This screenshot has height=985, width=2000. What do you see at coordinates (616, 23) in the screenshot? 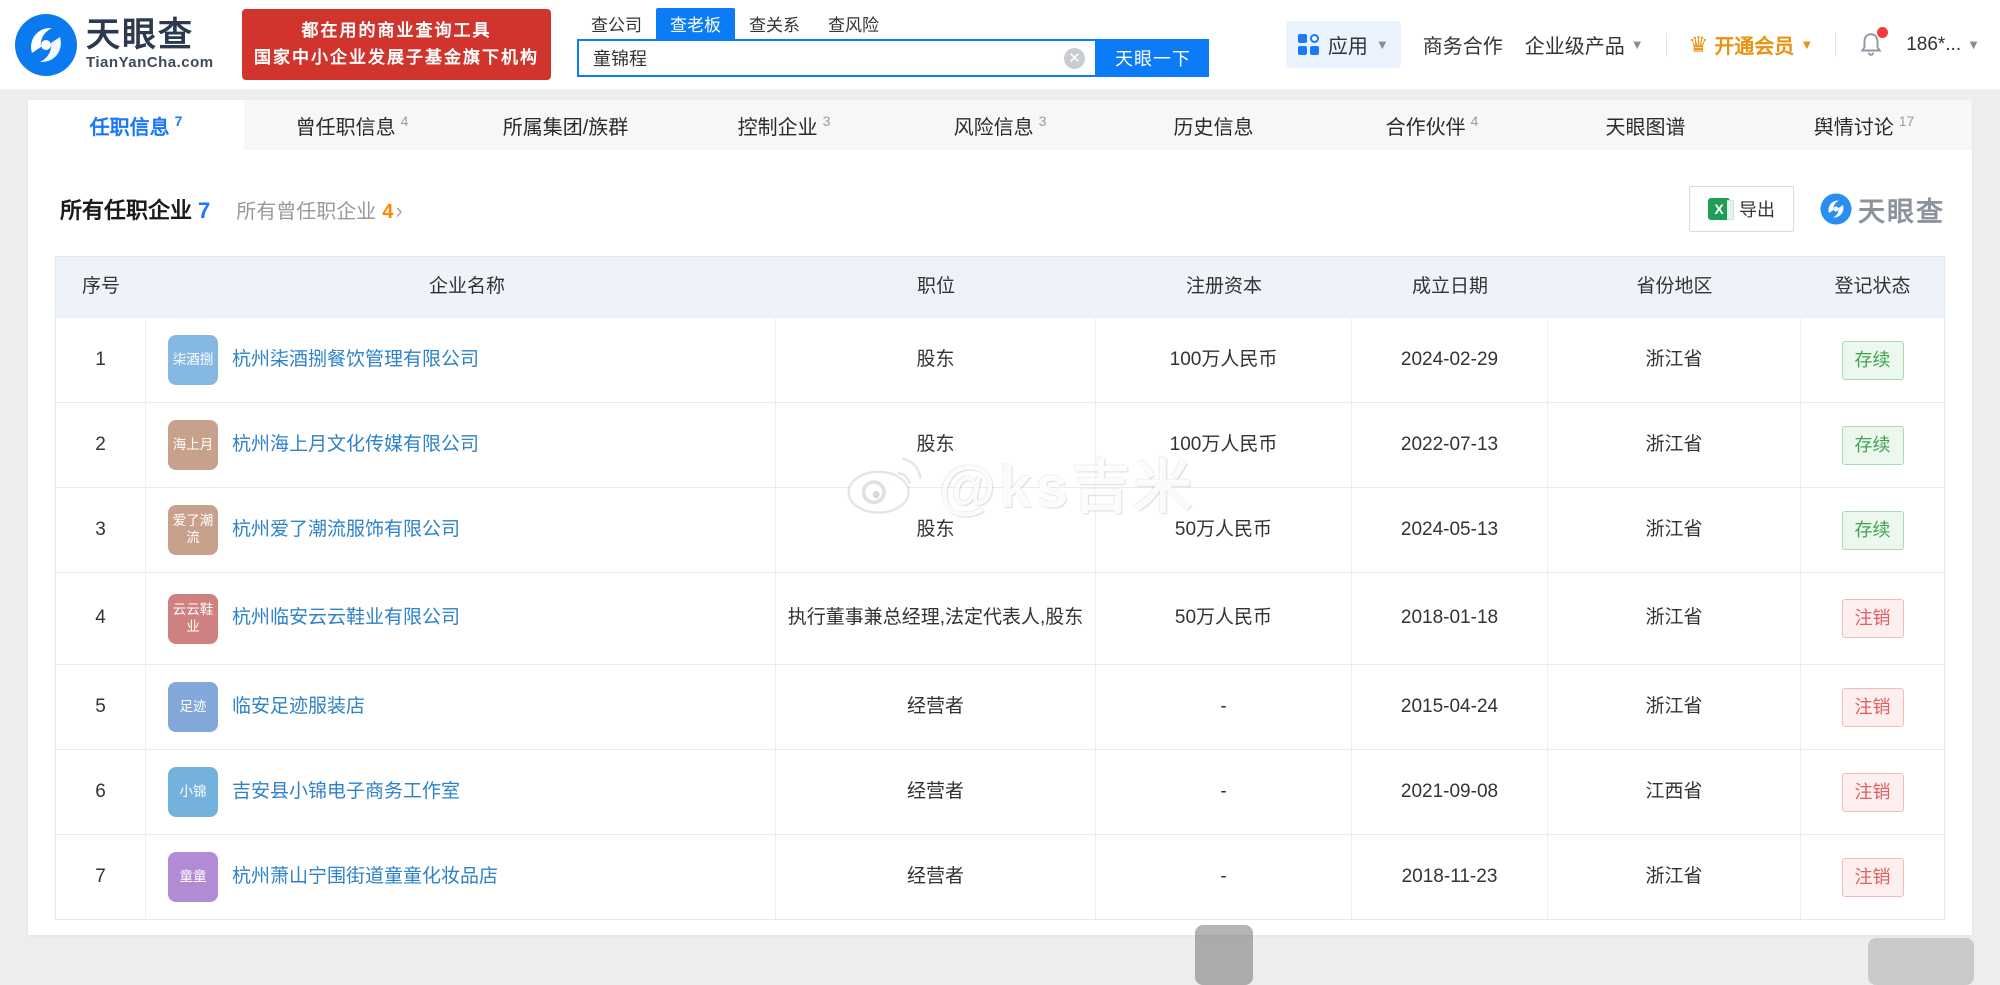
I see `search-tab-company: 查公司` at bounding box center [616, 23].